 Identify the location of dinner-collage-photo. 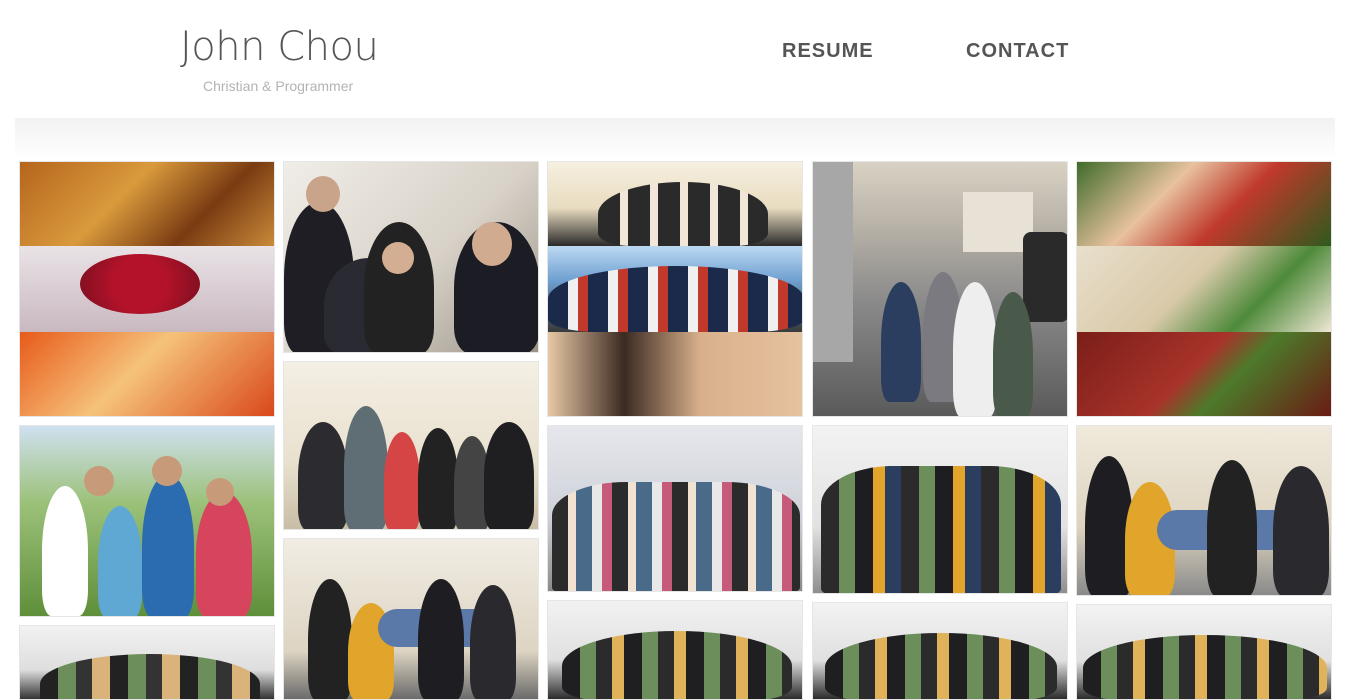
(1204, 289).